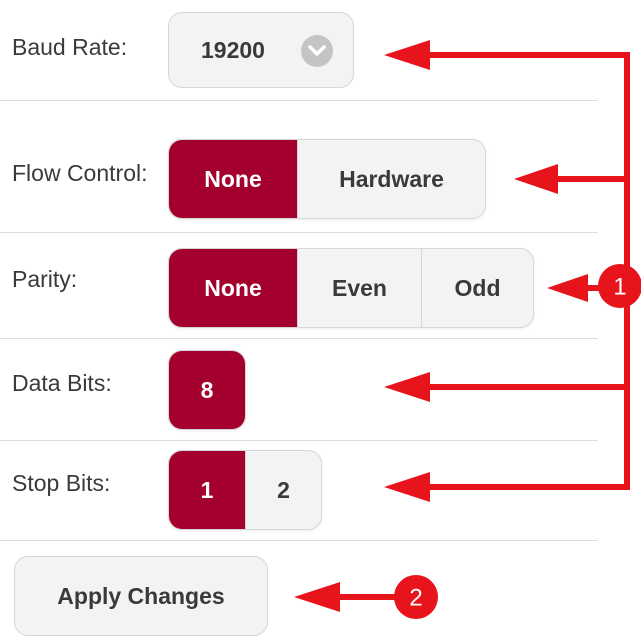 The height and width of the screenshot is (636, 641). I want to click on arrow-to-data-bits, so click(407, 387).